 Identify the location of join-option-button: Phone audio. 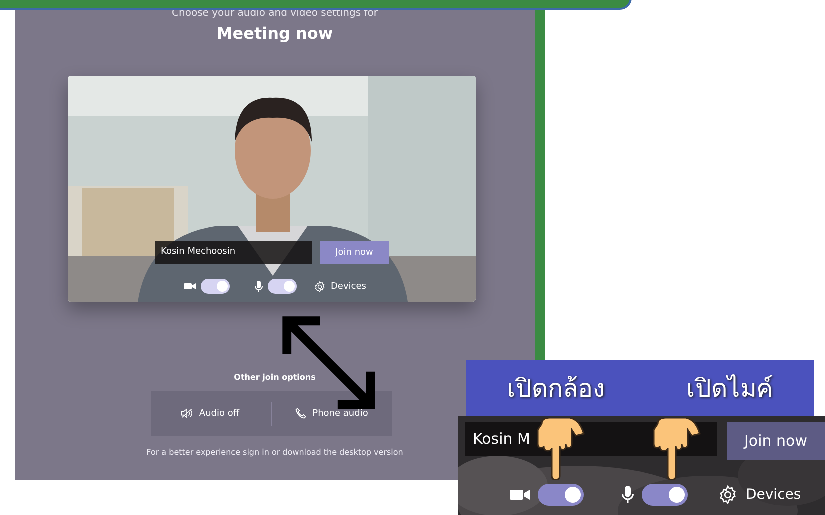
(332, 413).